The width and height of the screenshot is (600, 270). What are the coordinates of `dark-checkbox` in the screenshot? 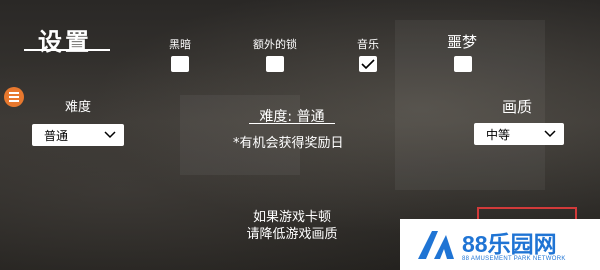 It's located at (180, 64).